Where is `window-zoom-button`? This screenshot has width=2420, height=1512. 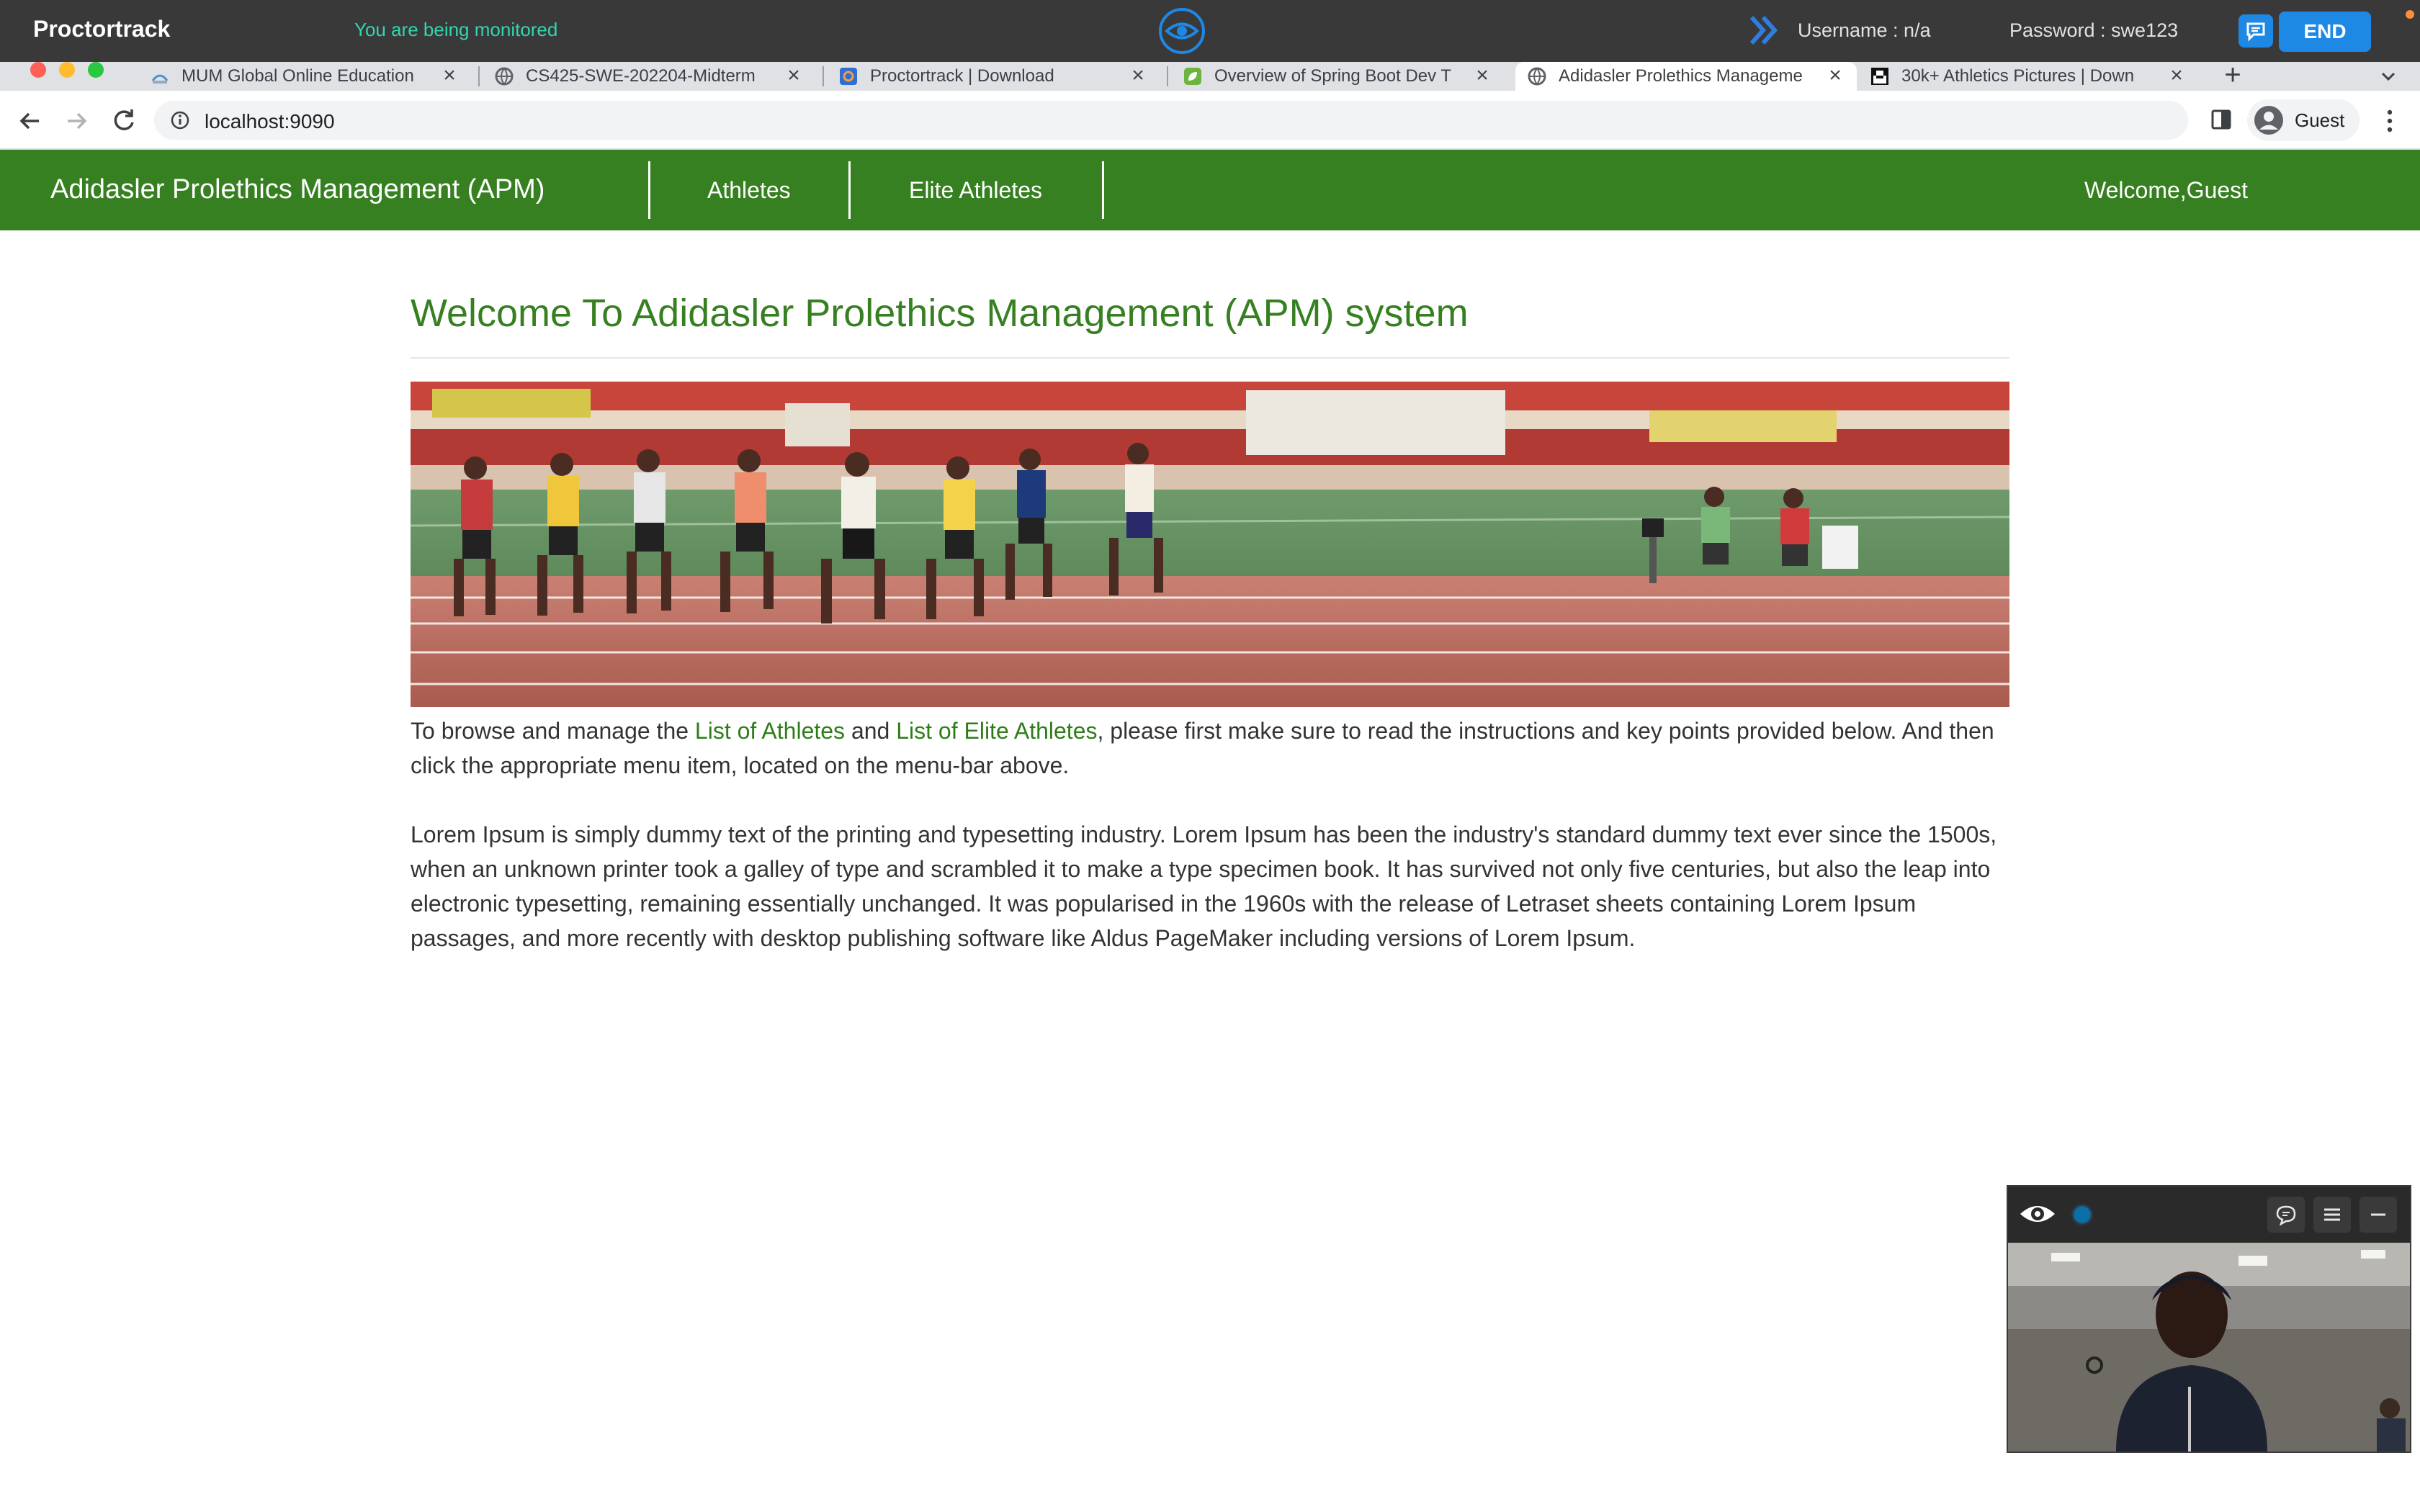 window-zoom-button is located at coordinates (96, 70).